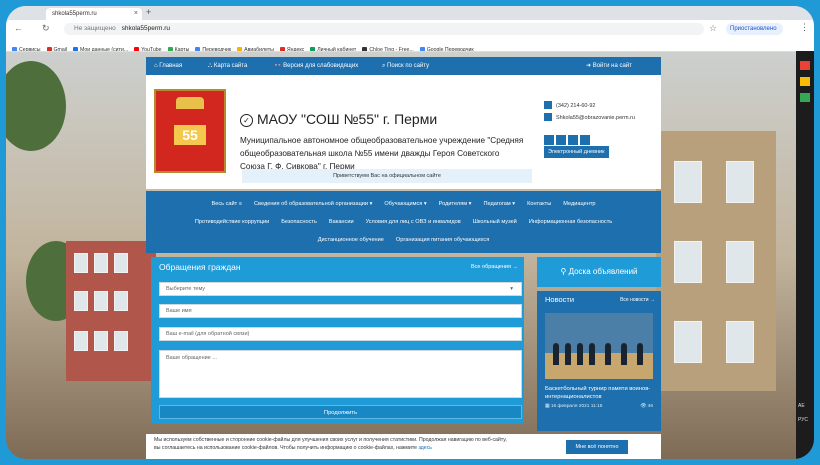  What do you see at coordinates (146, 28) in the screenshot?
I see `url-text: shkola55perm.ru` at bounding box center [146, 28].